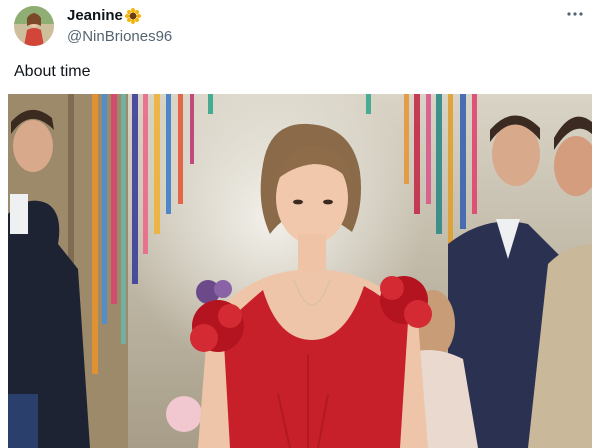  Describe the element at coordinates (95, 15) in the screenshot. I see `display-name: Jeanine` at that location.